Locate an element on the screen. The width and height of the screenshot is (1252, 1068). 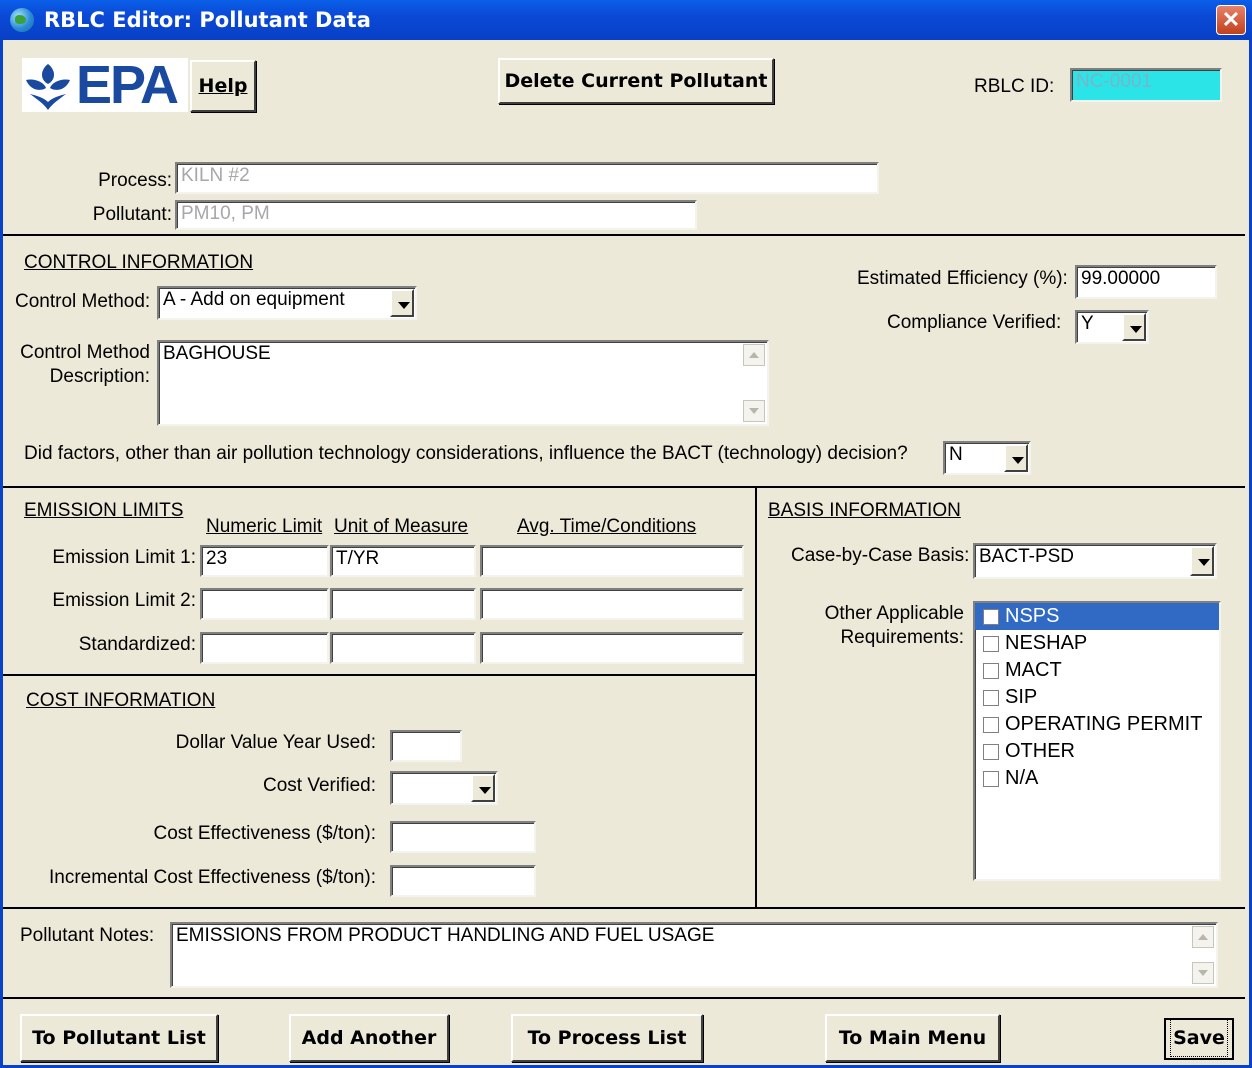
estimated-efficiency-label: Estimated Efficiency (%): is located at coordinates (962, 278).